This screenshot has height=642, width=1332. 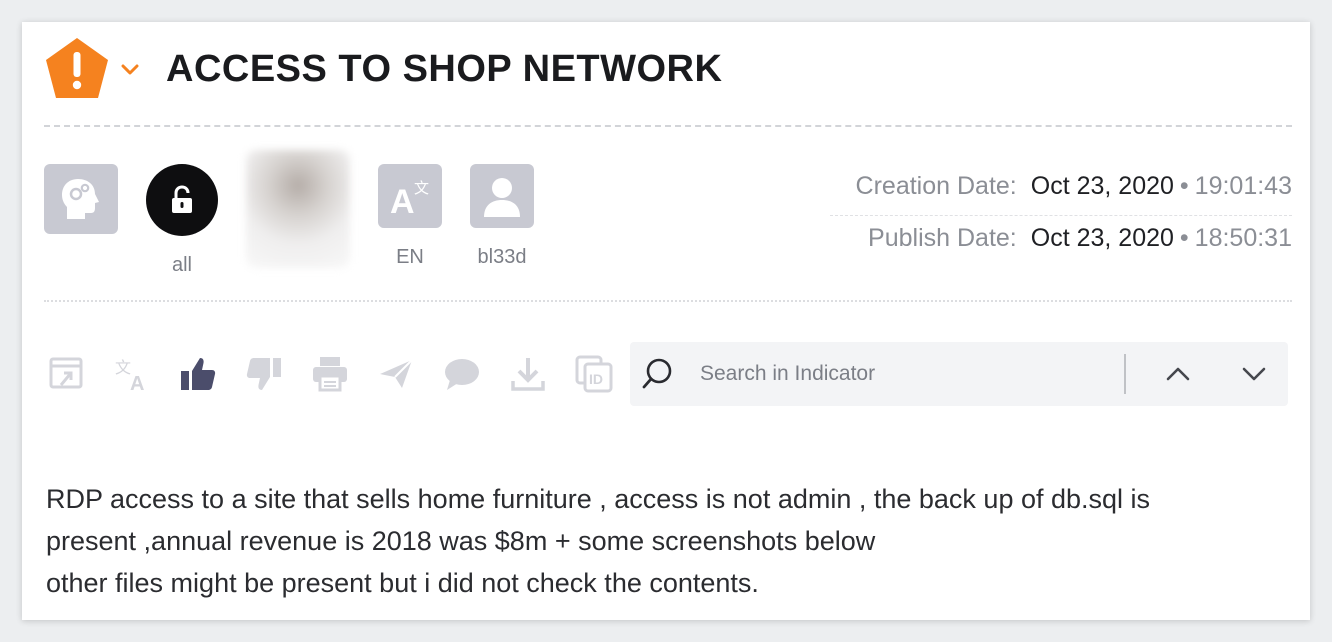 I want to click on thumbs-up-icon, so click(x=198, y=374).